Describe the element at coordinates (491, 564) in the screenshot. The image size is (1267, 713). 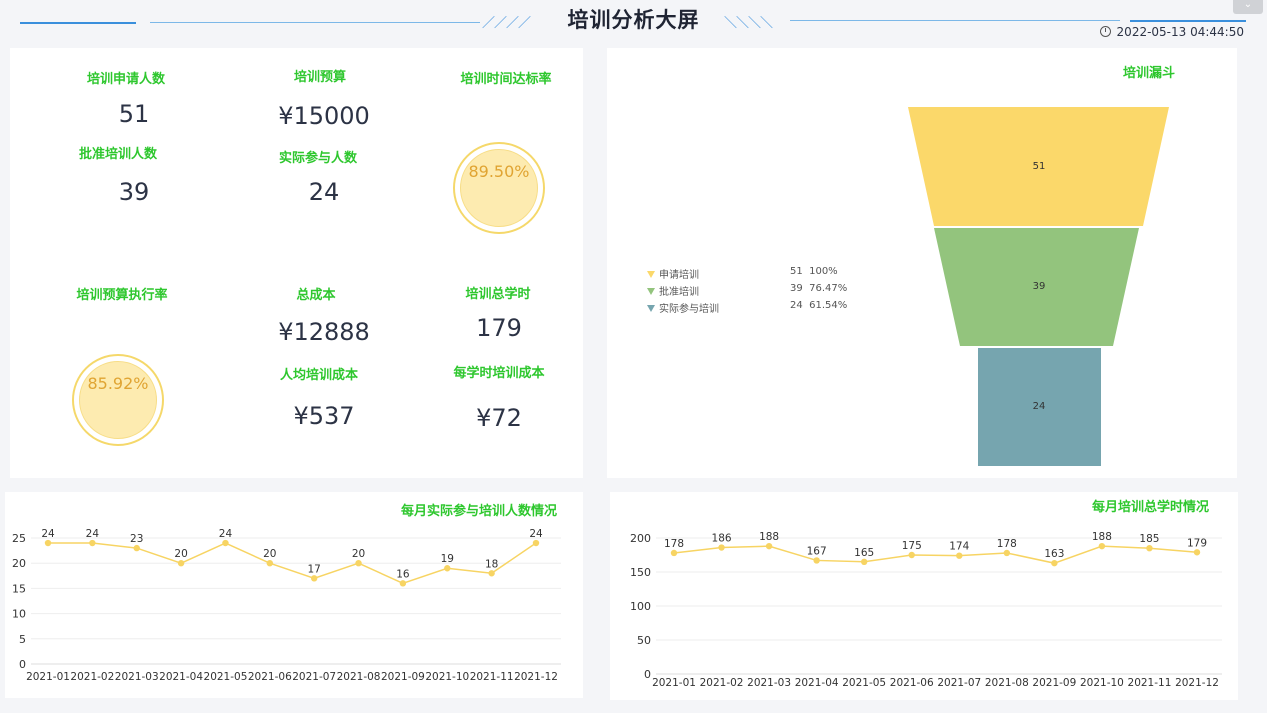
I see `data-label: 18` at that location.